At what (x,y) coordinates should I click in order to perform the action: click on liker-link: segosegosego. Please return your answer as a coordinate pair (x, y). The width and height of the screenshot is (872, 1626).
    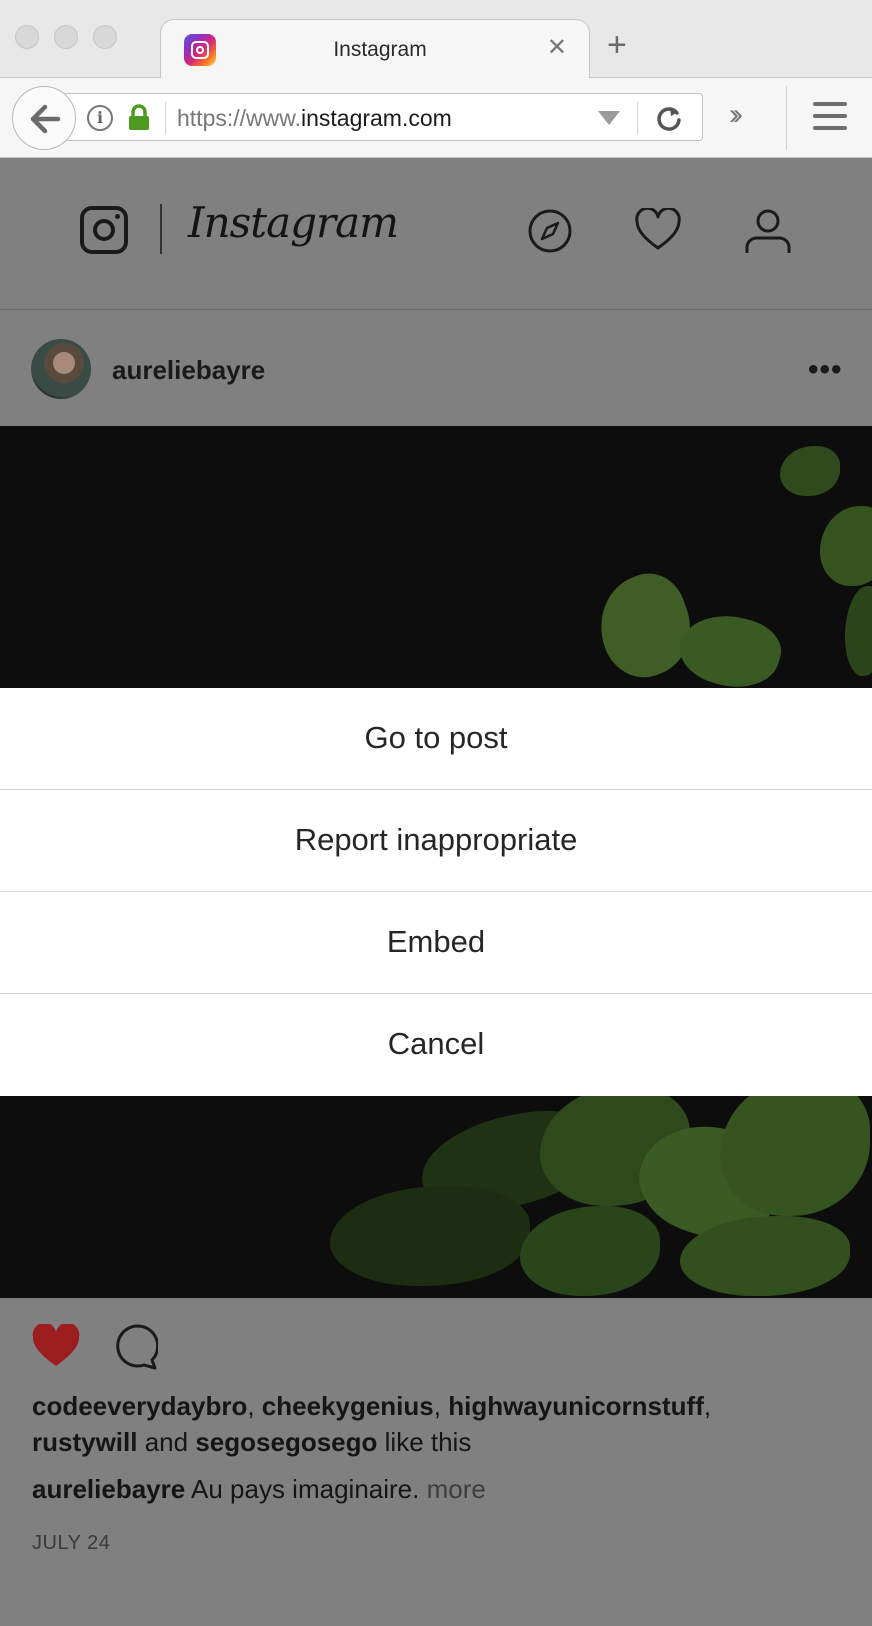
    Looking at the image, I should click on (286, 1442).